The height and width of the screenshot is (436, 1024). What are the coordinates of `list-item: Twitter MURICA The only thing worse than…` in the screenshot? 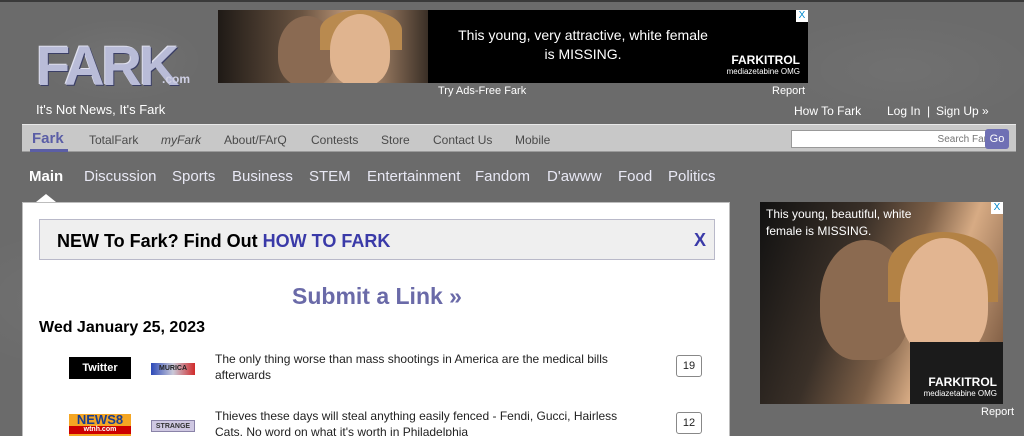 It's located at (377, 371).